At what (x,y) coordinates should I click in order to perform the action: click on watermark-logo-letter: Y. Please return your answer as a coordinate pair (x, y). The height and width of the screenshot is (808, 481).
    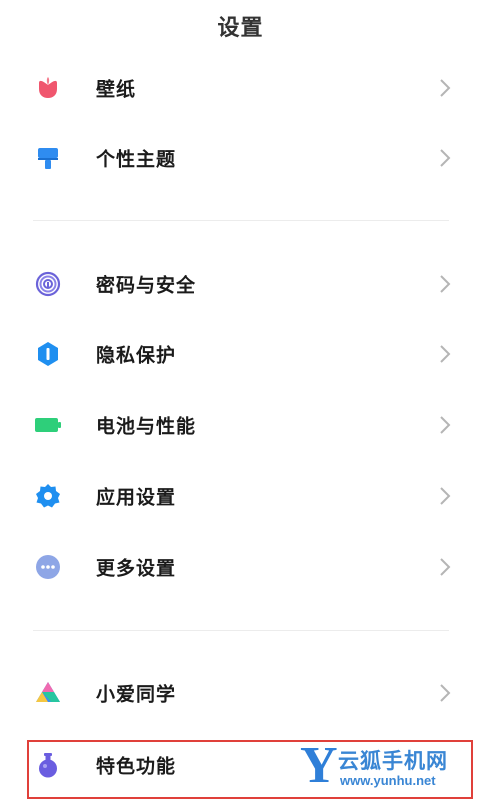
    Looking at the image, I should click on (319, 765).